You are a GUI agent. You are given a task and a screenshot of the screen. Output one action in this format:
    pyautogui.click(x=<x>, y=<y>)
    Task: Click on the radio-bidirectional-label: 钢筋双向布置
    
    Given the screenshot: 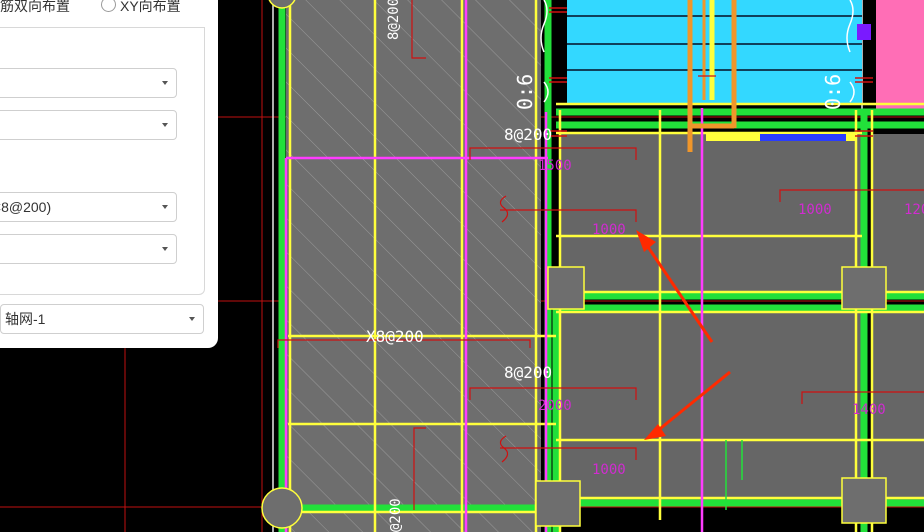 What is the action you would take?
    pyautogui.click(x=35, y=8)
    